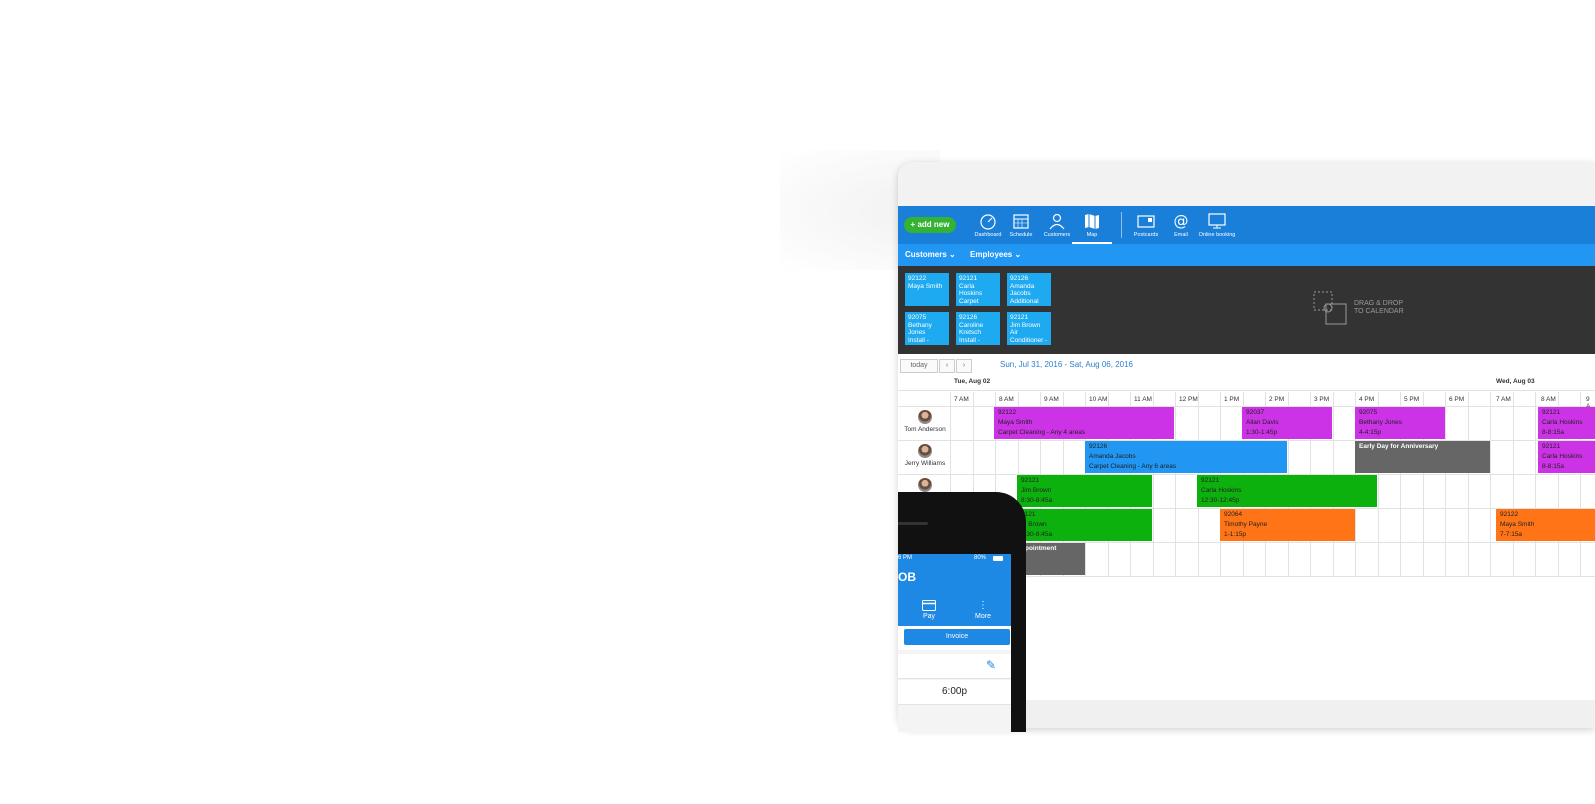 The image size is (1595, 804). What do you see at coordinates (1092, 221) in the screenshot?
I see `map-icon` at bounding box center [1092, 221].